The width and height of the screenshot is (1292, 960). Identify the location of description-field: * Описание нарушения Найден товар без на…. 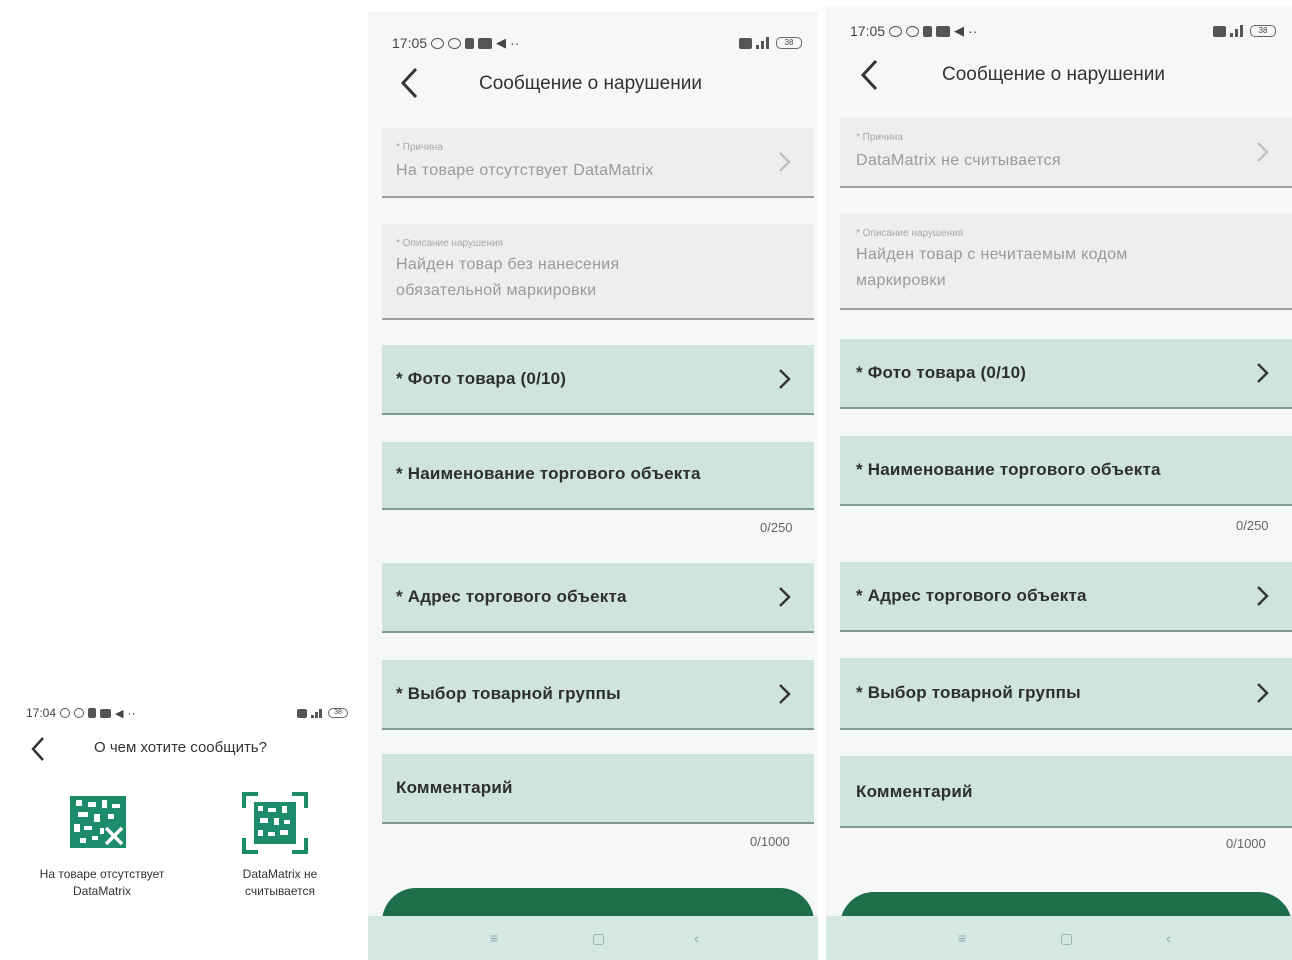
(598, 272).